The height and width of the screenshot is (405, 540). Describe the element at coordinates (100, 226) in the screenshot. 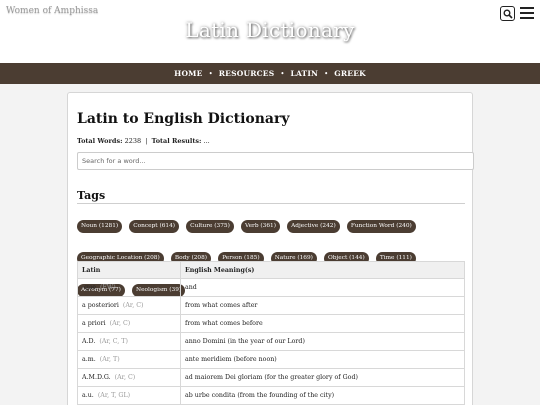

I see `tag-noun: Noun (1281)` at that location.